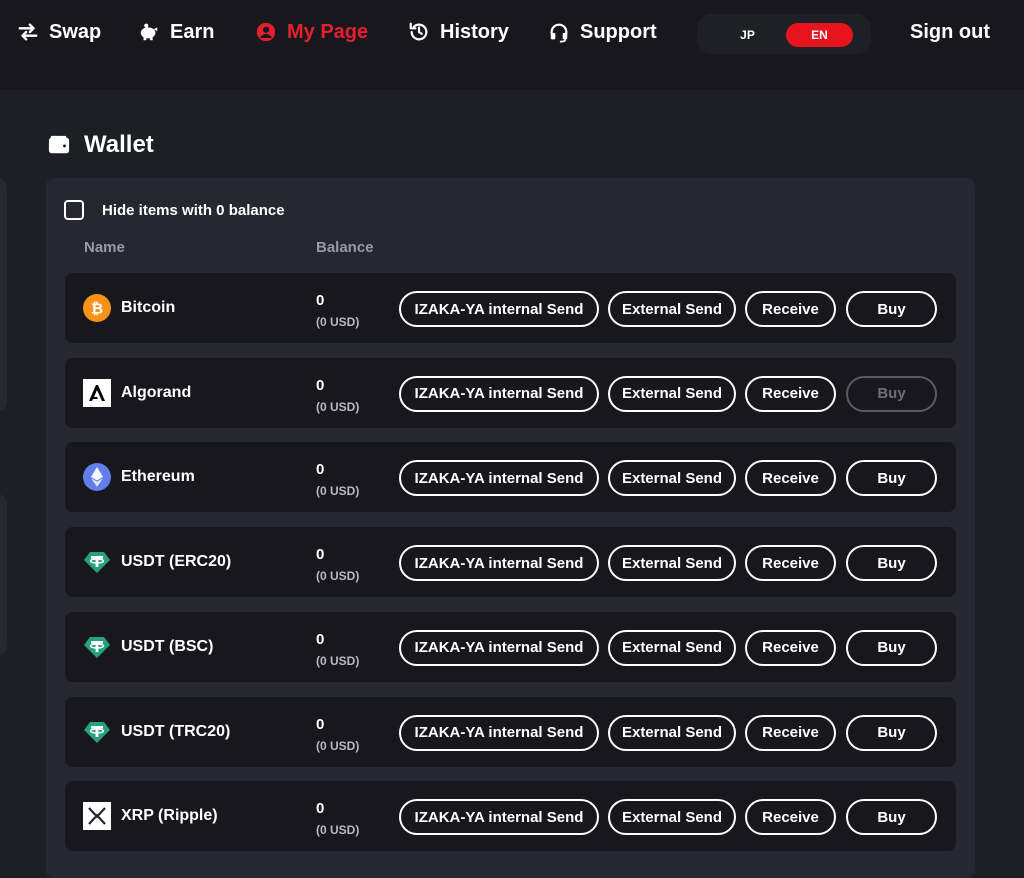 This screenshot has height=878, width=1024. I want to click on nav-earn: Earn, so click(176, 32).